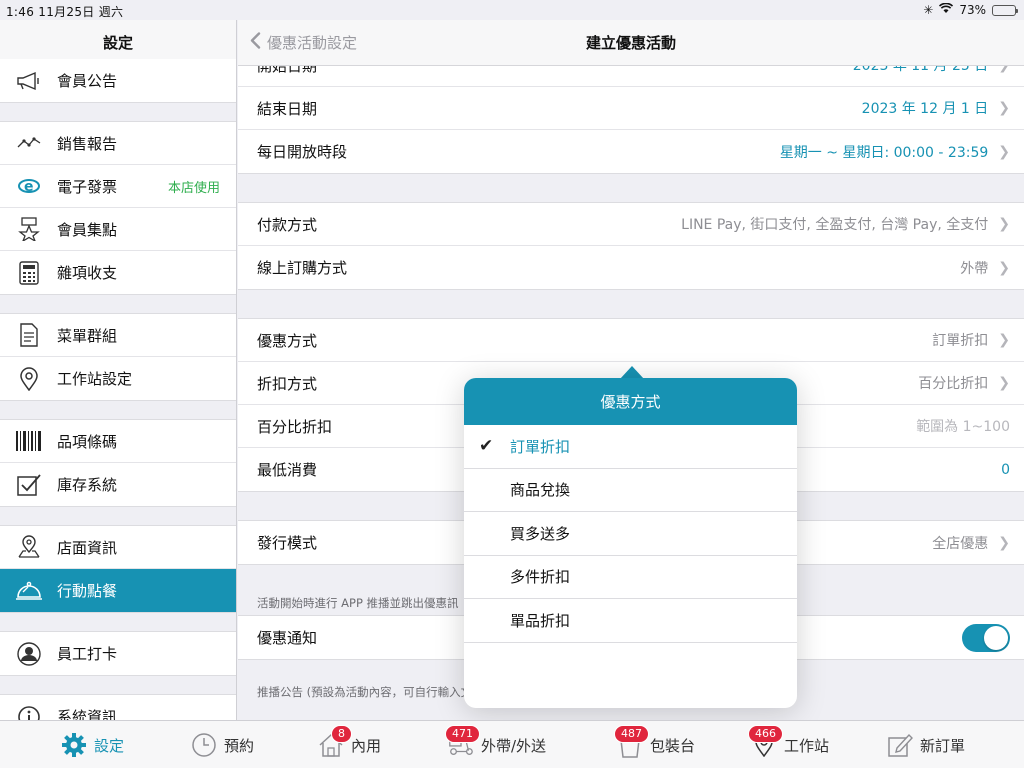 This screenshot has height=768, width=1024. I want to click on count-badge: 471, so click(462, 734).